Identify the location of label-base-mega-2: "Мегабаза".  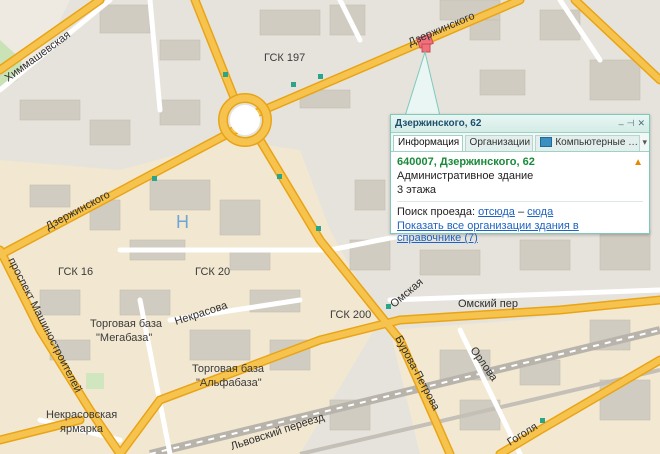
(124, 338).